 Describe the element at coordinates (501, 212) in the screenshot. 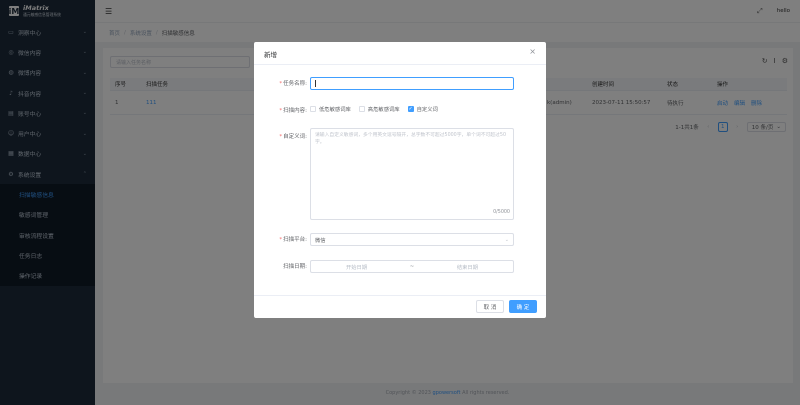

I see `char-count: 0/5000` at that location.